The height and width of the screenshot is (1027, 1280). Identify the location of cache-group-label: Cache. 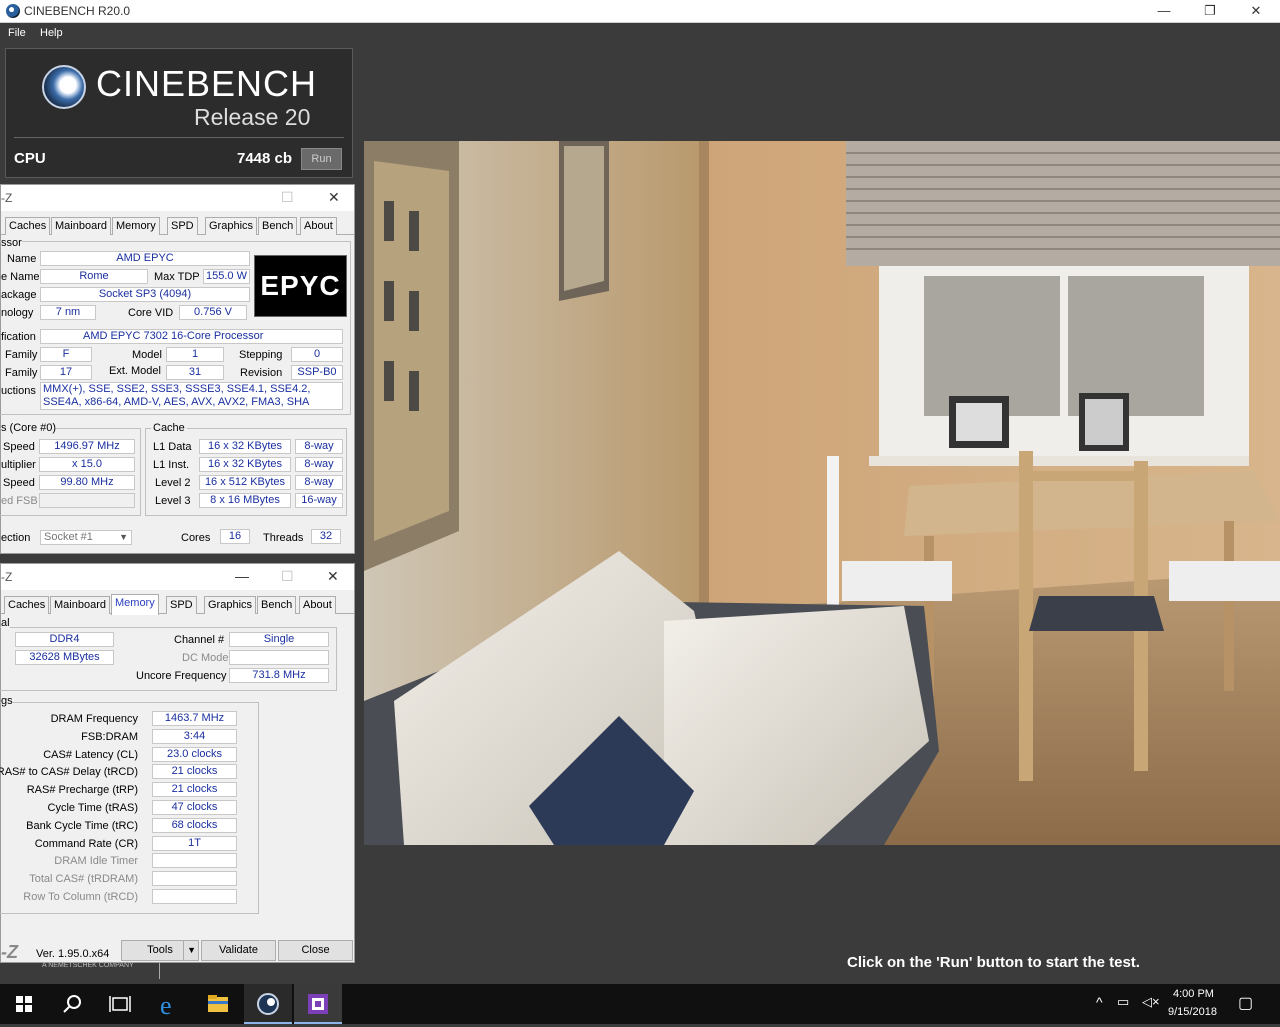
(169, 428).